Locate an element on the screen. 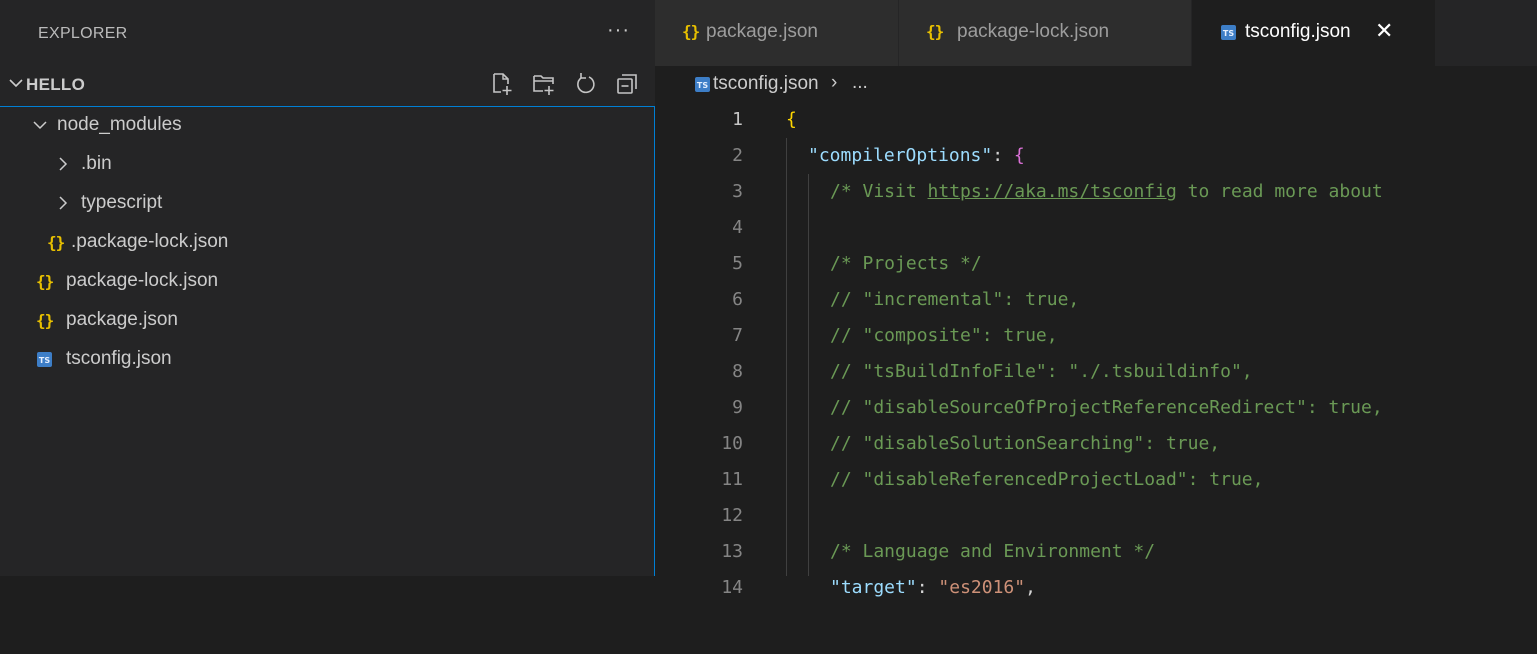  json-brace: { is located at coordinates (1019, 155).